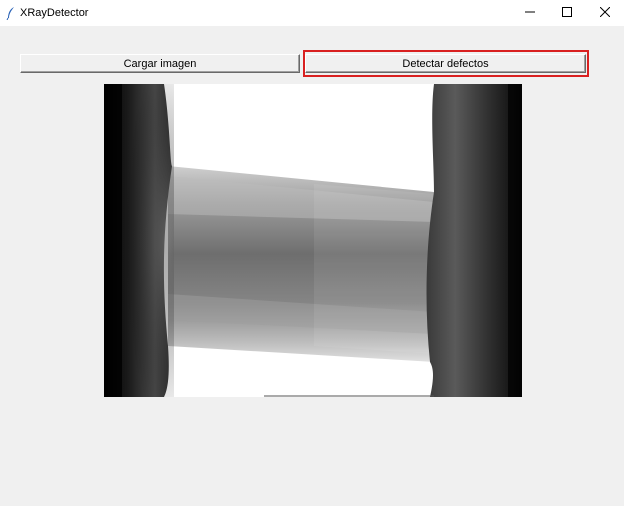 The height and width of the screenshot is (506, 624). I want to click on minimize-button, so click(530, 13).